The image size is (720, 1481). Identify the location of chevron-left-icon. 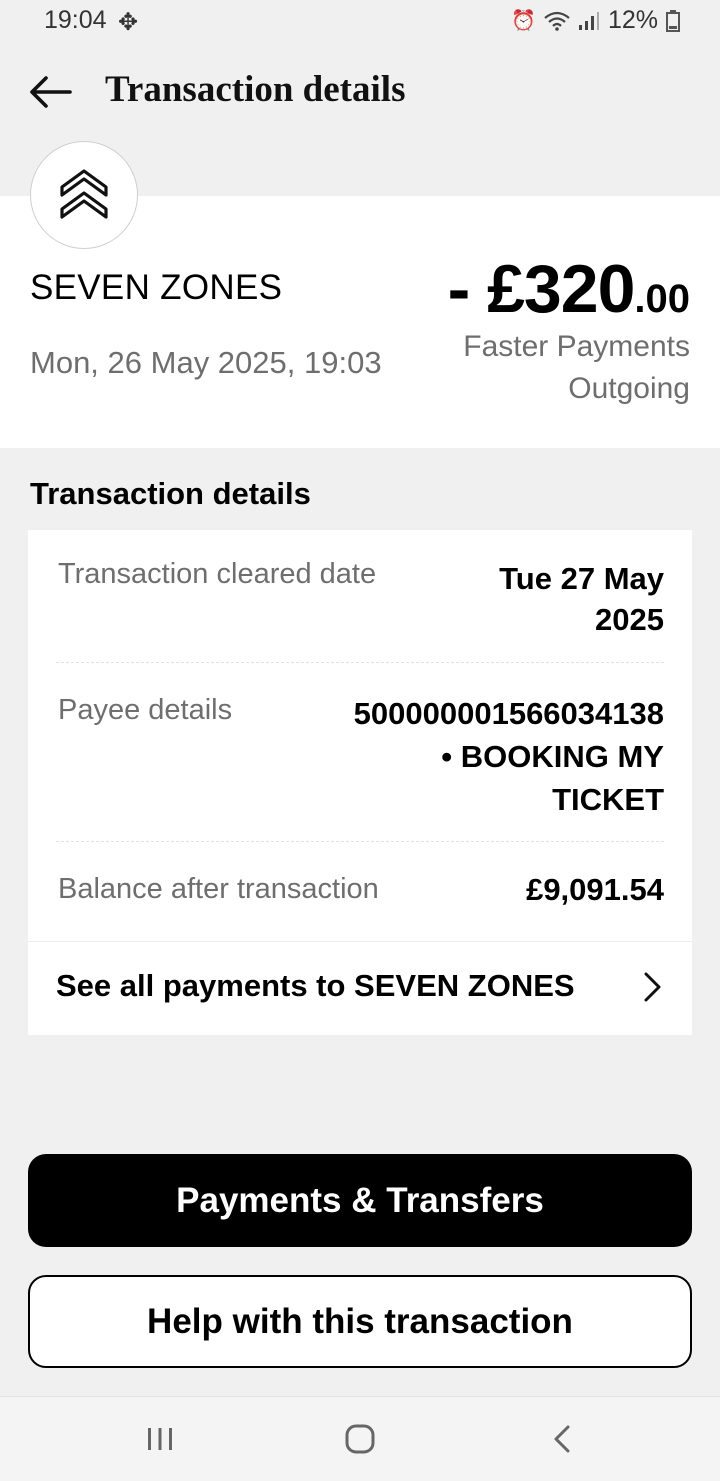
(562, 1439).